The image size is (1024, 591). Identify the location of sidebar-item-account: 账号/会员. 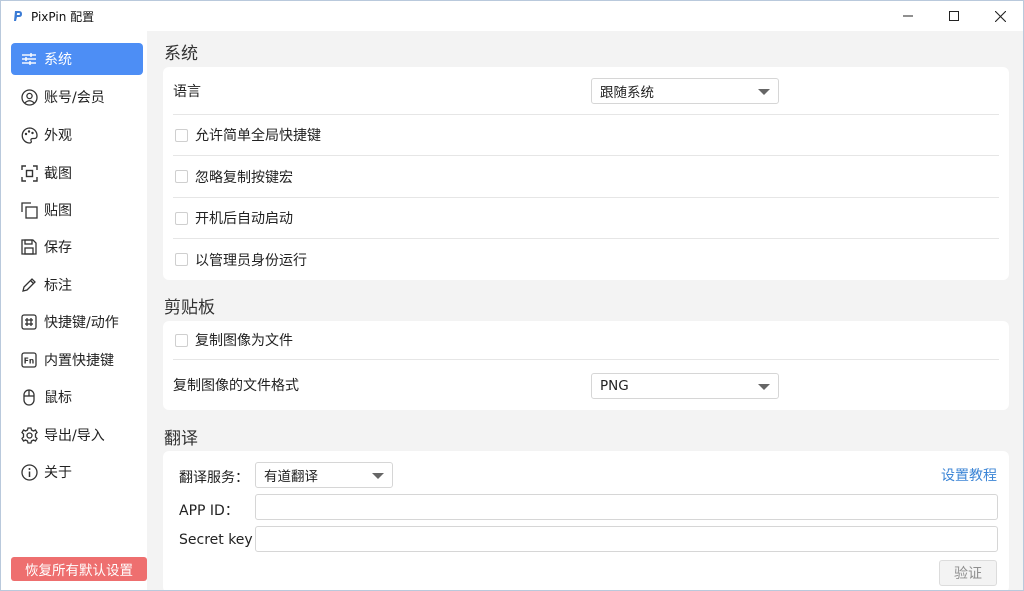
(77, 97).